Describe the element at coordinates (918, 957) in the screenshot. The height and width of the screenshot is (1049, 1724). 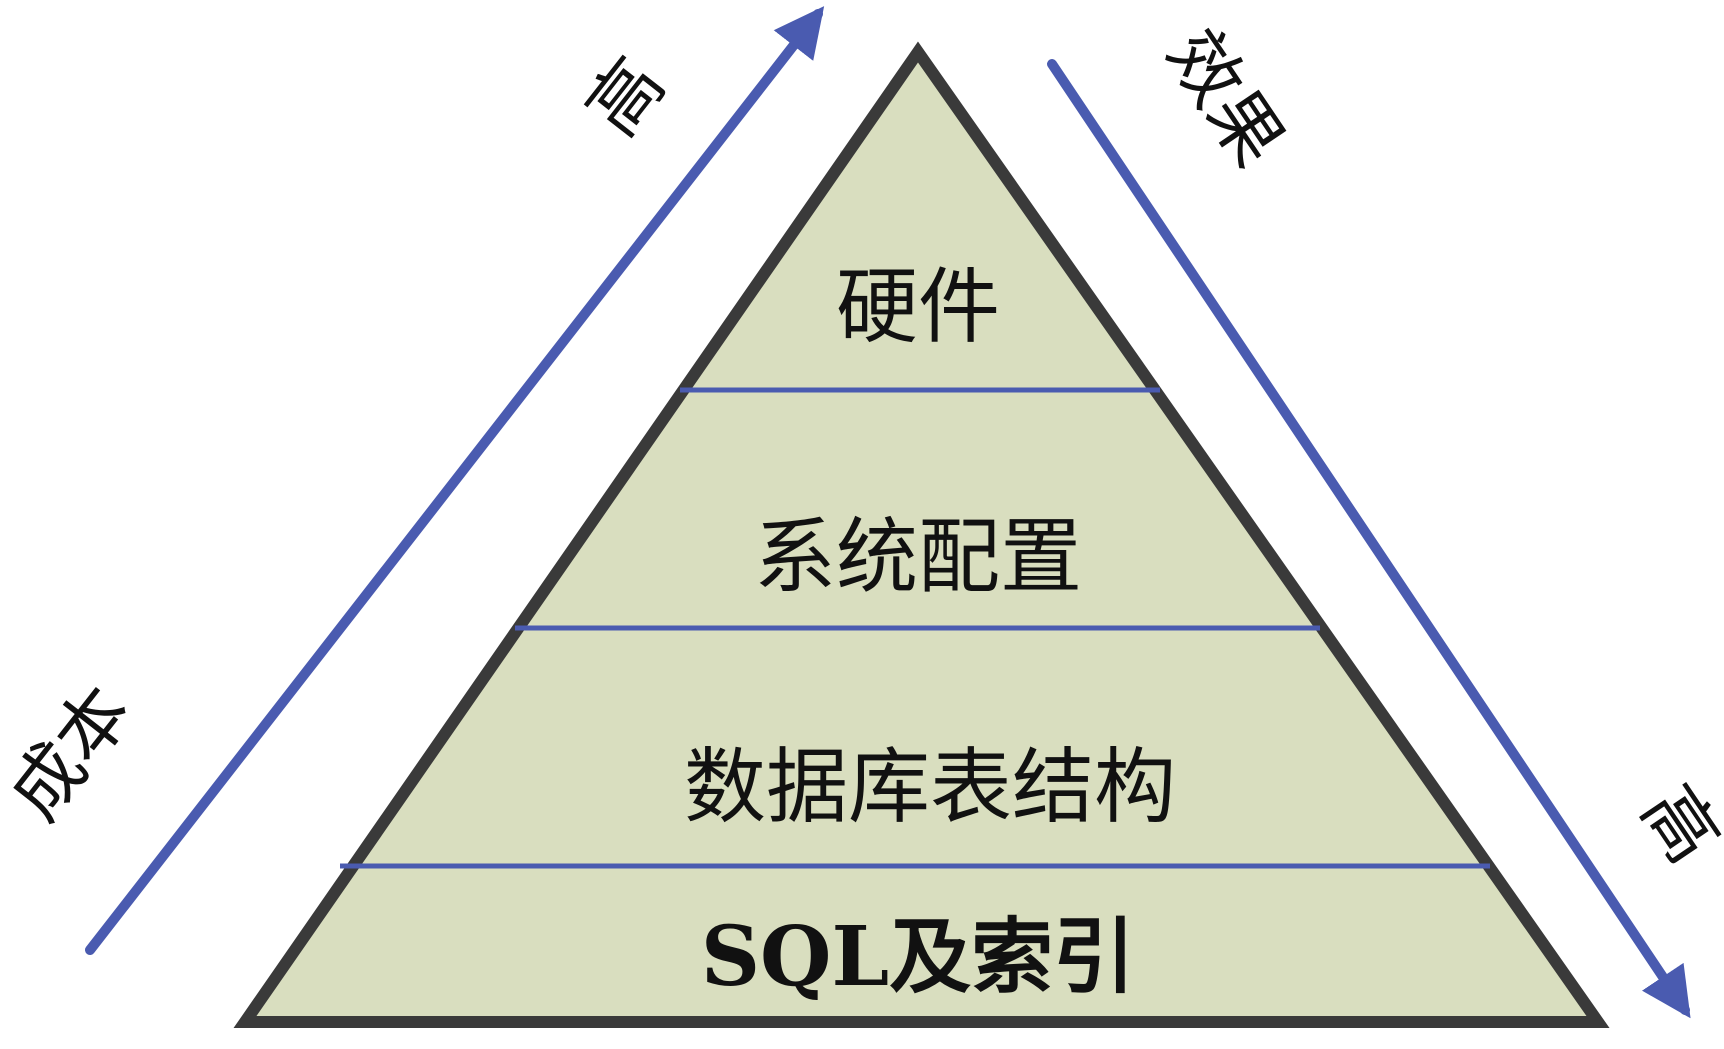
I see `layer-label-sql-index: SQL及索引` at that location.